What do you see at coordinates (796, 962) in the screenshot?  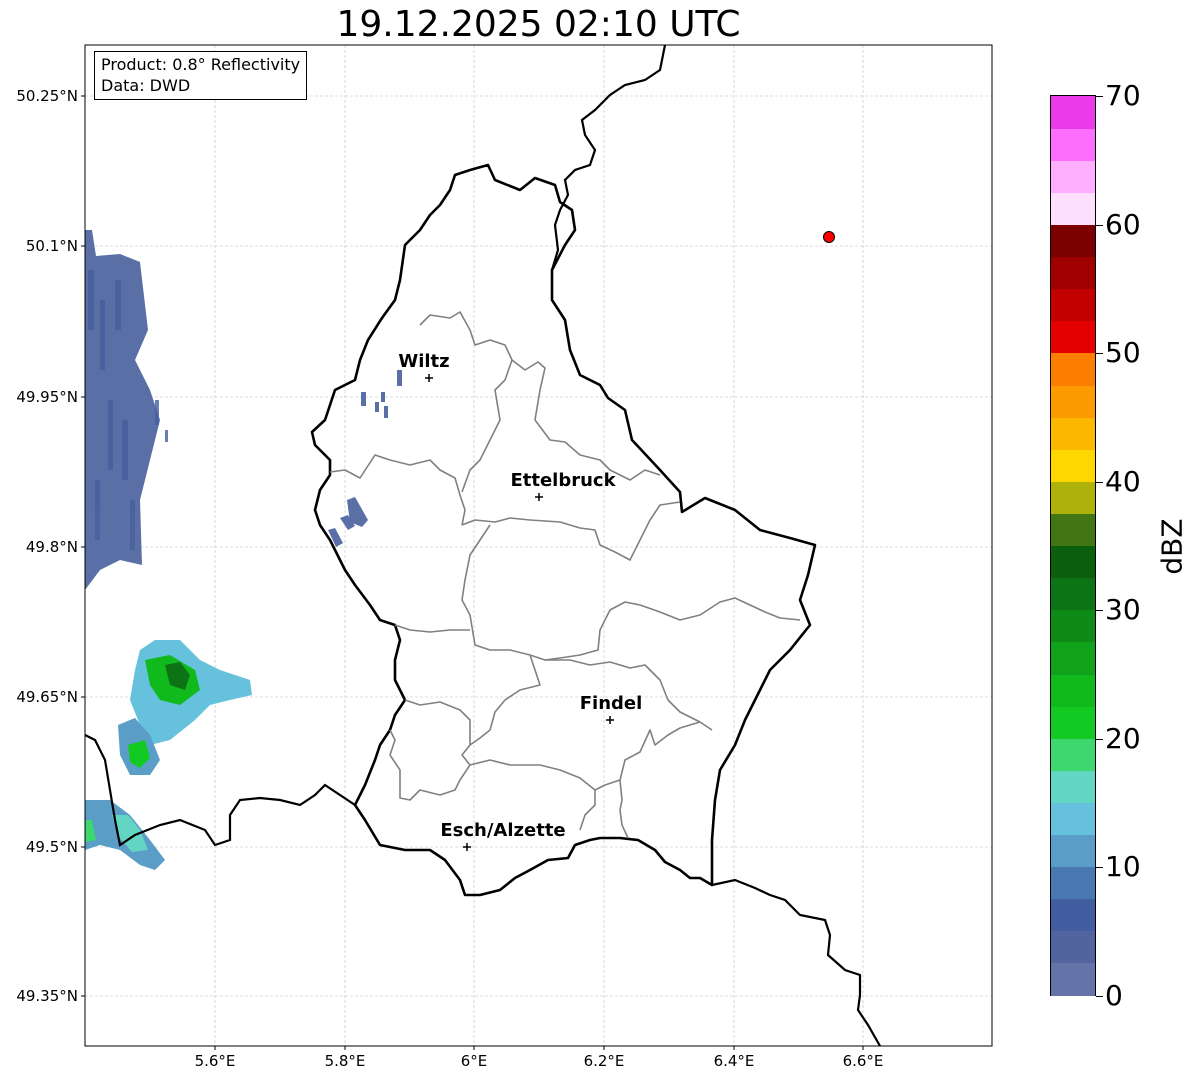 I see `border-de-south` at bounding box center [796, 962].